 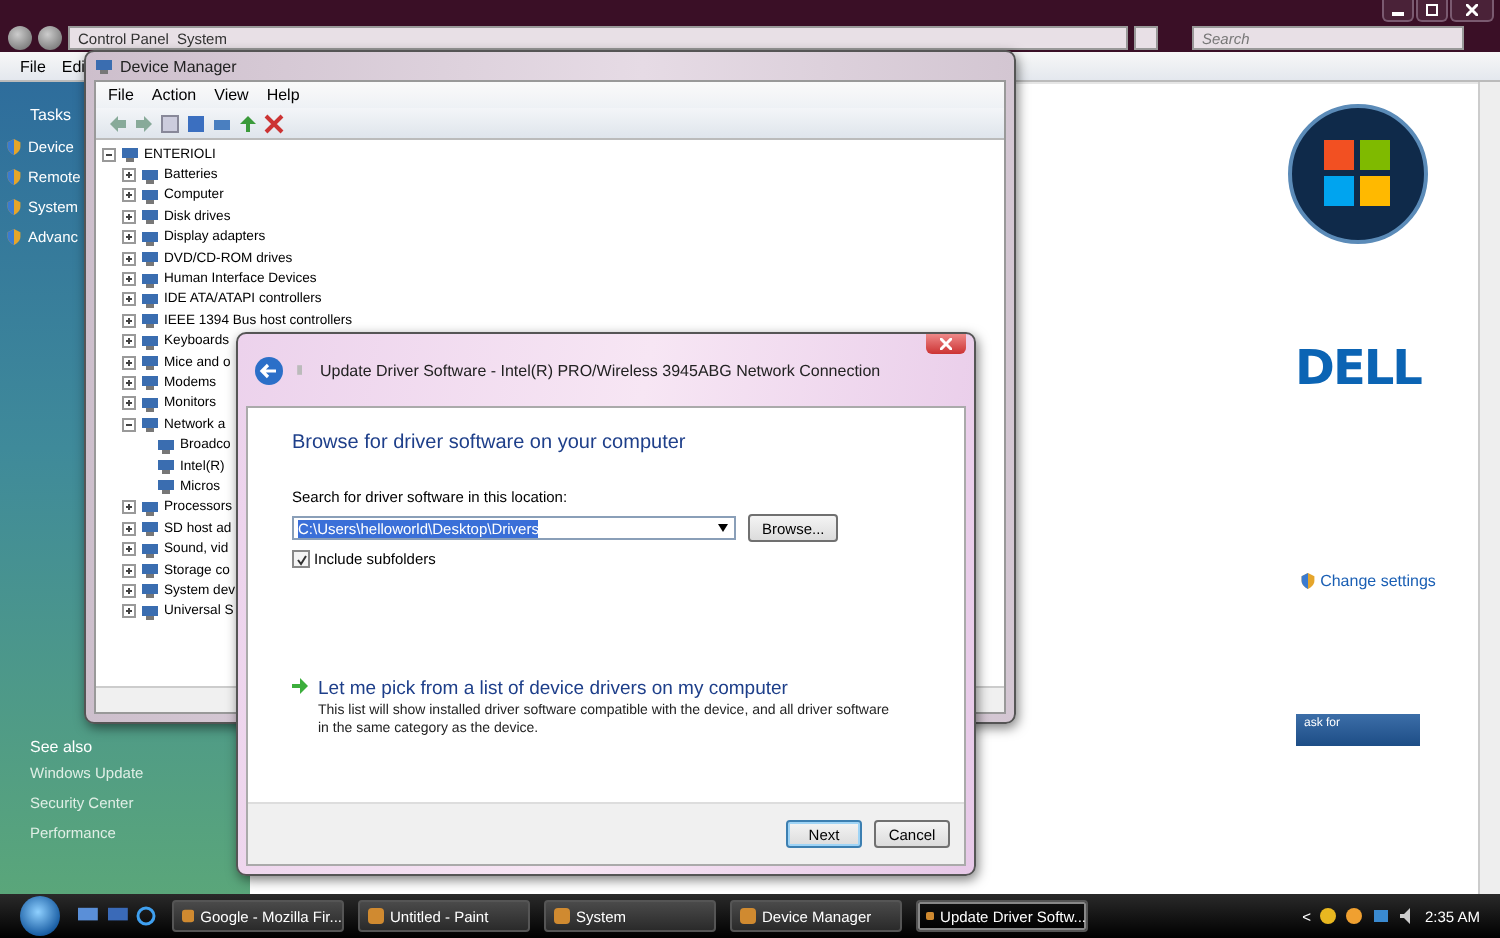 I want to click on oem-logo: DELL, so click(x=1358, y=368).